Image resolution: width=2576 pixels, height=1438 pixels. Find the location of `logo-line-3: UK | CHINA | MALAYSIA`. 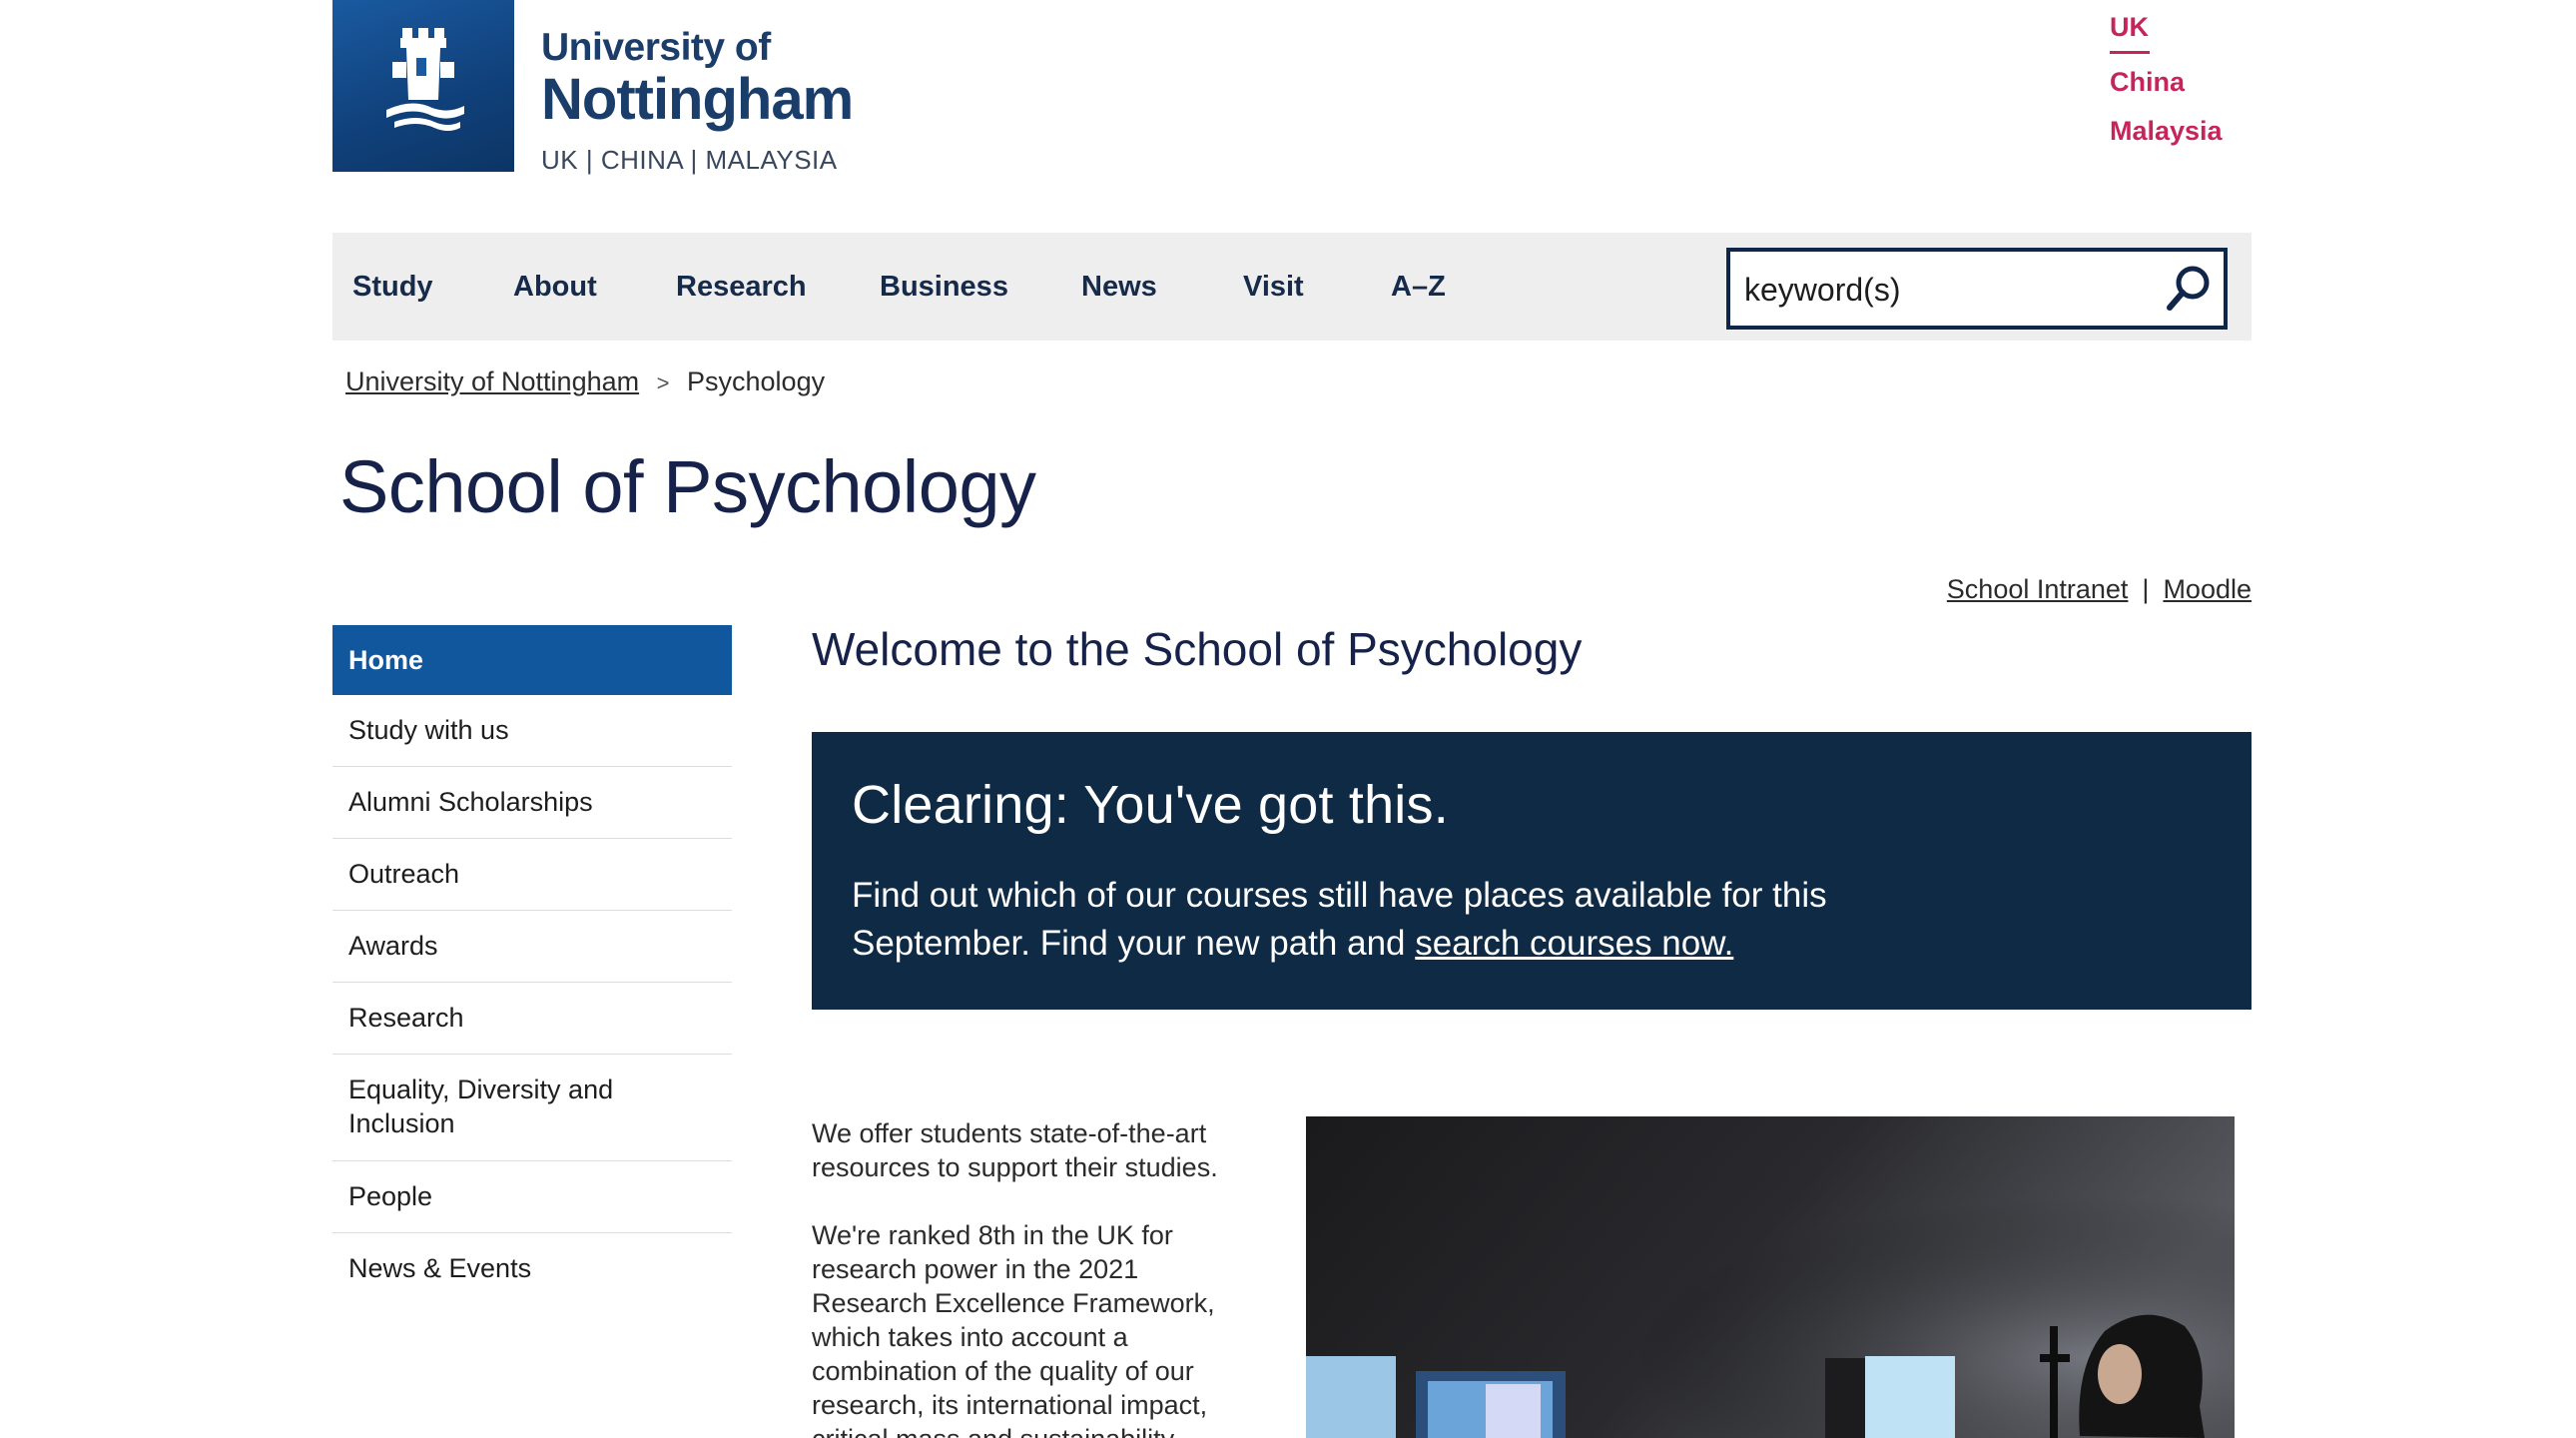

logo-line-3: UK | CHINA | MALAYSIA is located at coordinates (689, 159).